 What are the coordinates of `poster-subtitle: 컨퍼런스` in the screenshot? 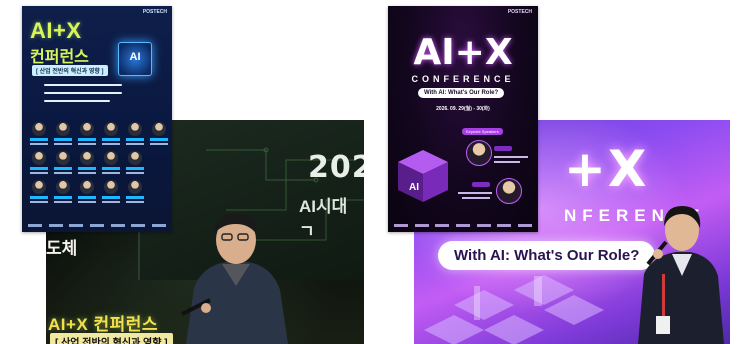 It's located at (59, 57).